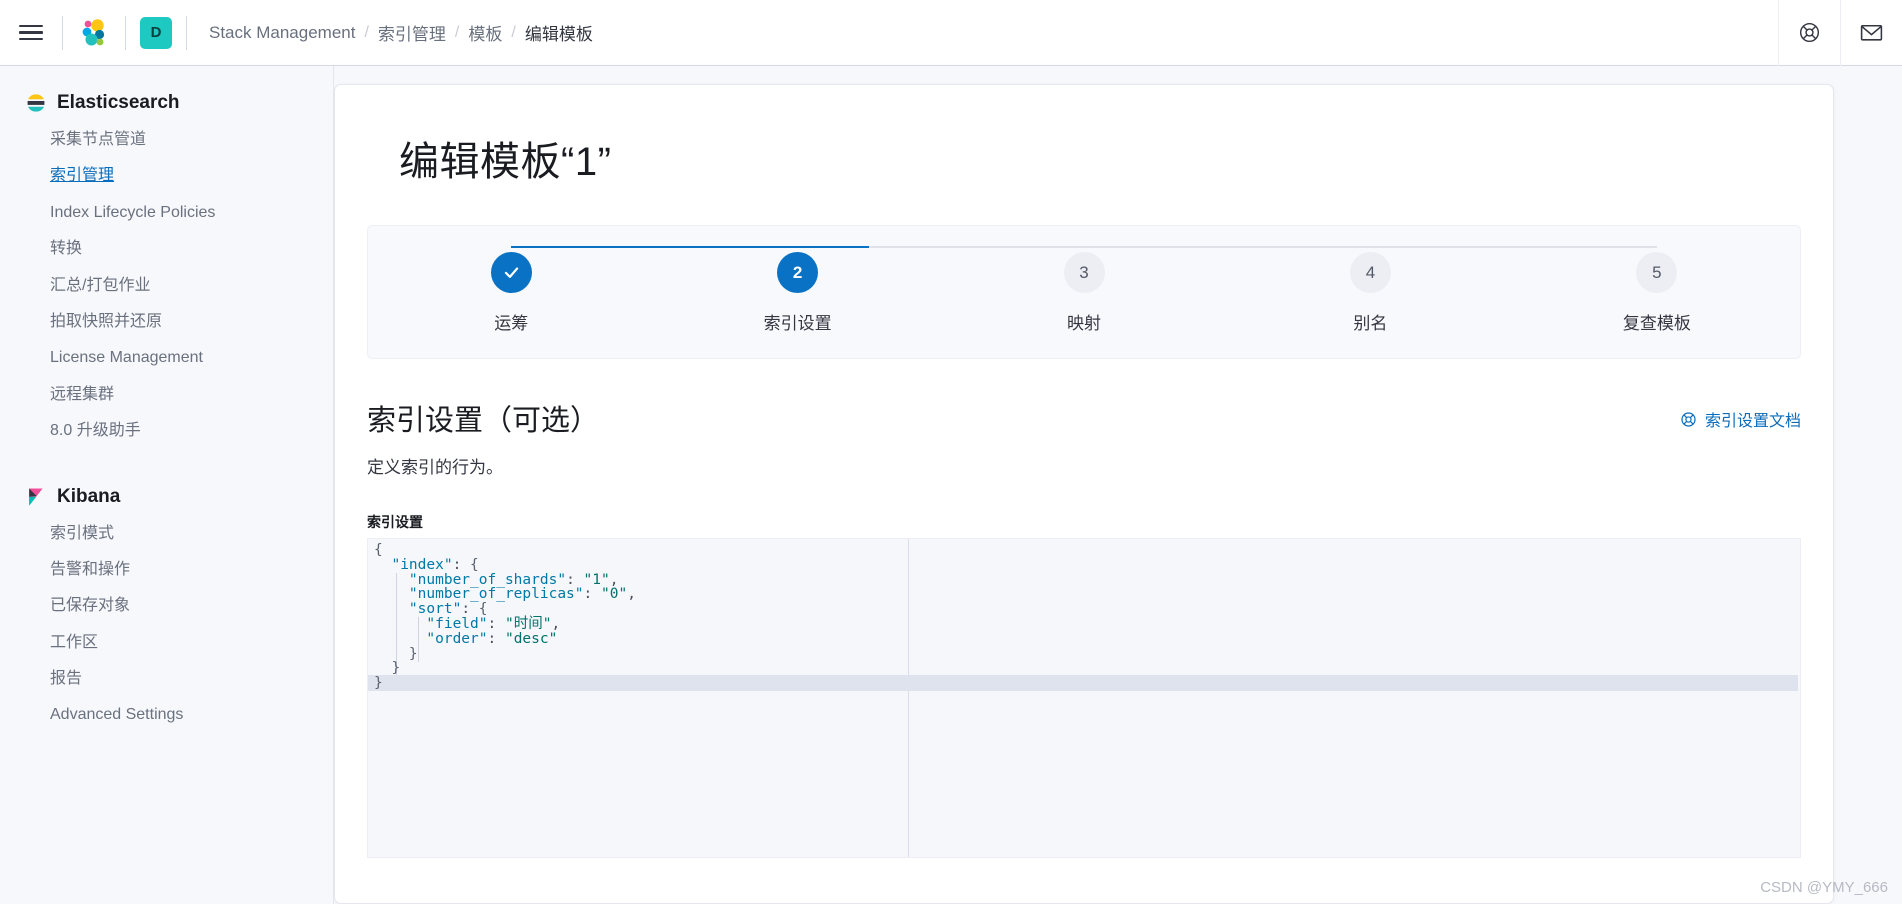 Image resolution: width=1902 pixels, height=904 pixels. Describe the element at coordinates (166, 679) in the screenshot. I see `sidebar-item-reporting: 报告` at that location.